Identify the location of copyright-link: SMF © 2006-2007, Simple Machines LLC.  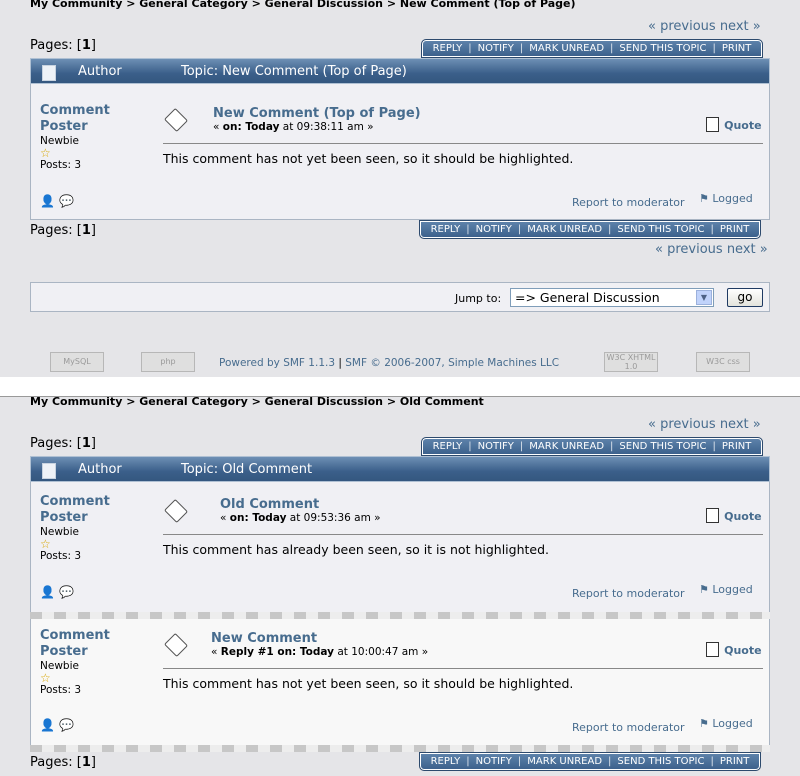
(452, 363).